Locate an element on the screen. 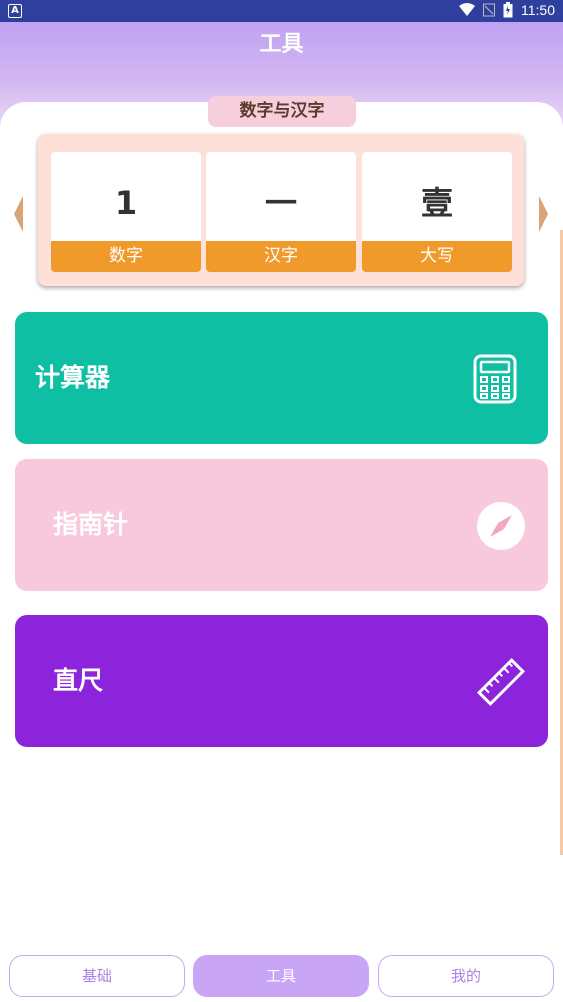 The width and height of the screenshot is (563, 1002). converter-cell-chinese: 一 汉字 is located at coordinates (281, 212).